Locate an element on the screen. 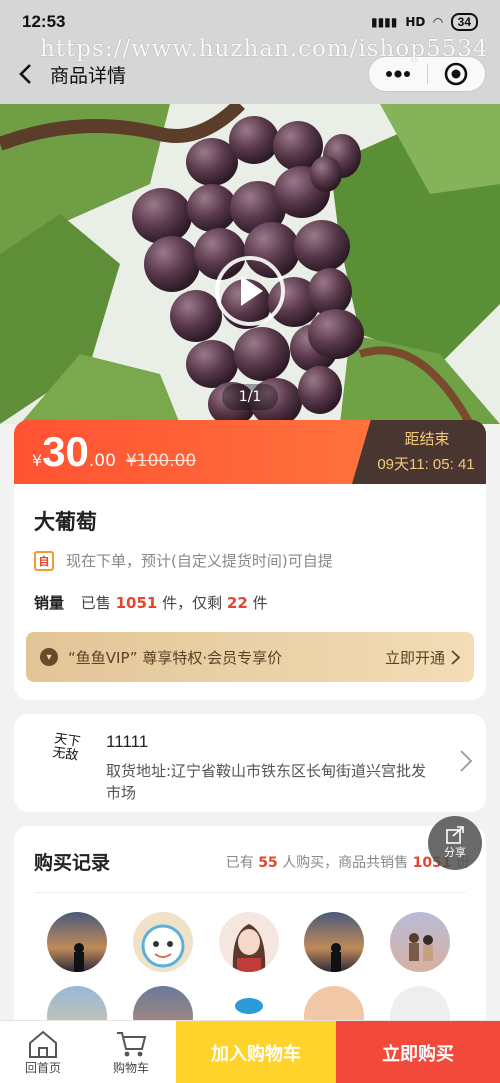 The image size is (500, 1083). currency-symbol: ¥ is located at coordinates (37, 460).